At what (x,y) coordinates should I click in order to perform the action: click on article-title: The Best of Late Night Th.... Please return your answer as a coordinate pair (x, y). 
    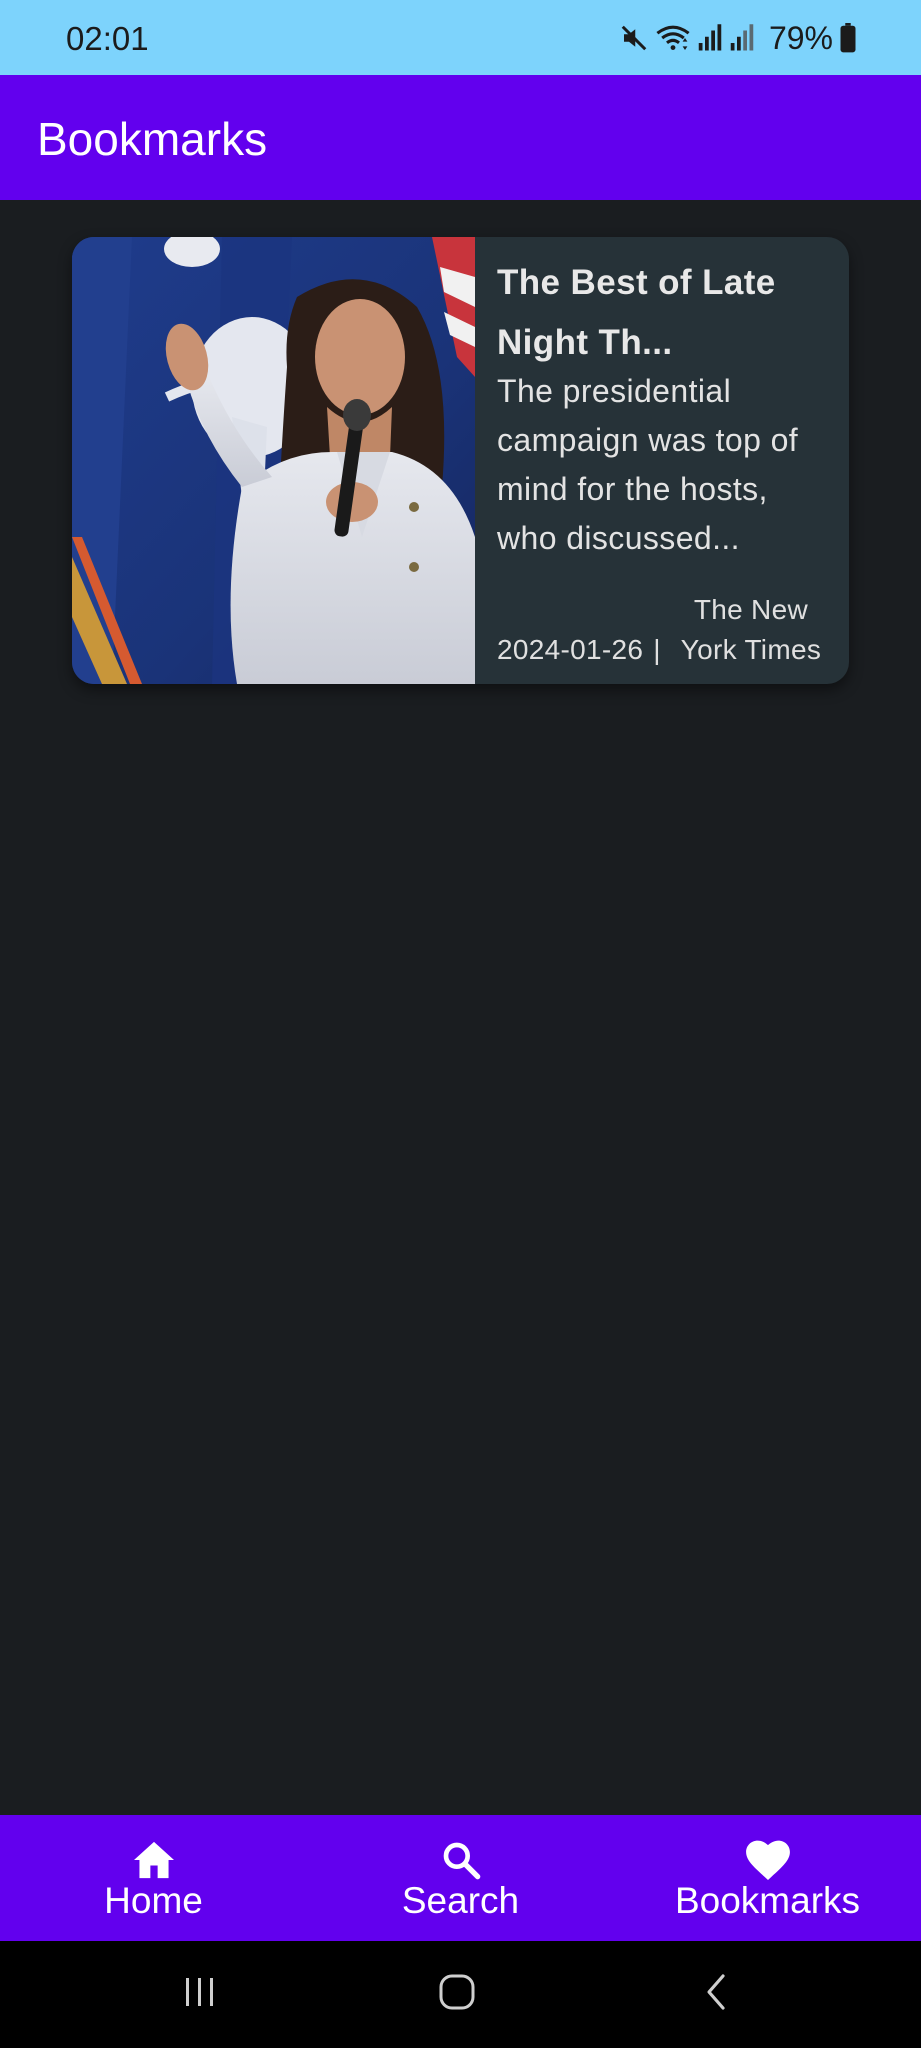
    Looking at the image, I should click on (636, 312).